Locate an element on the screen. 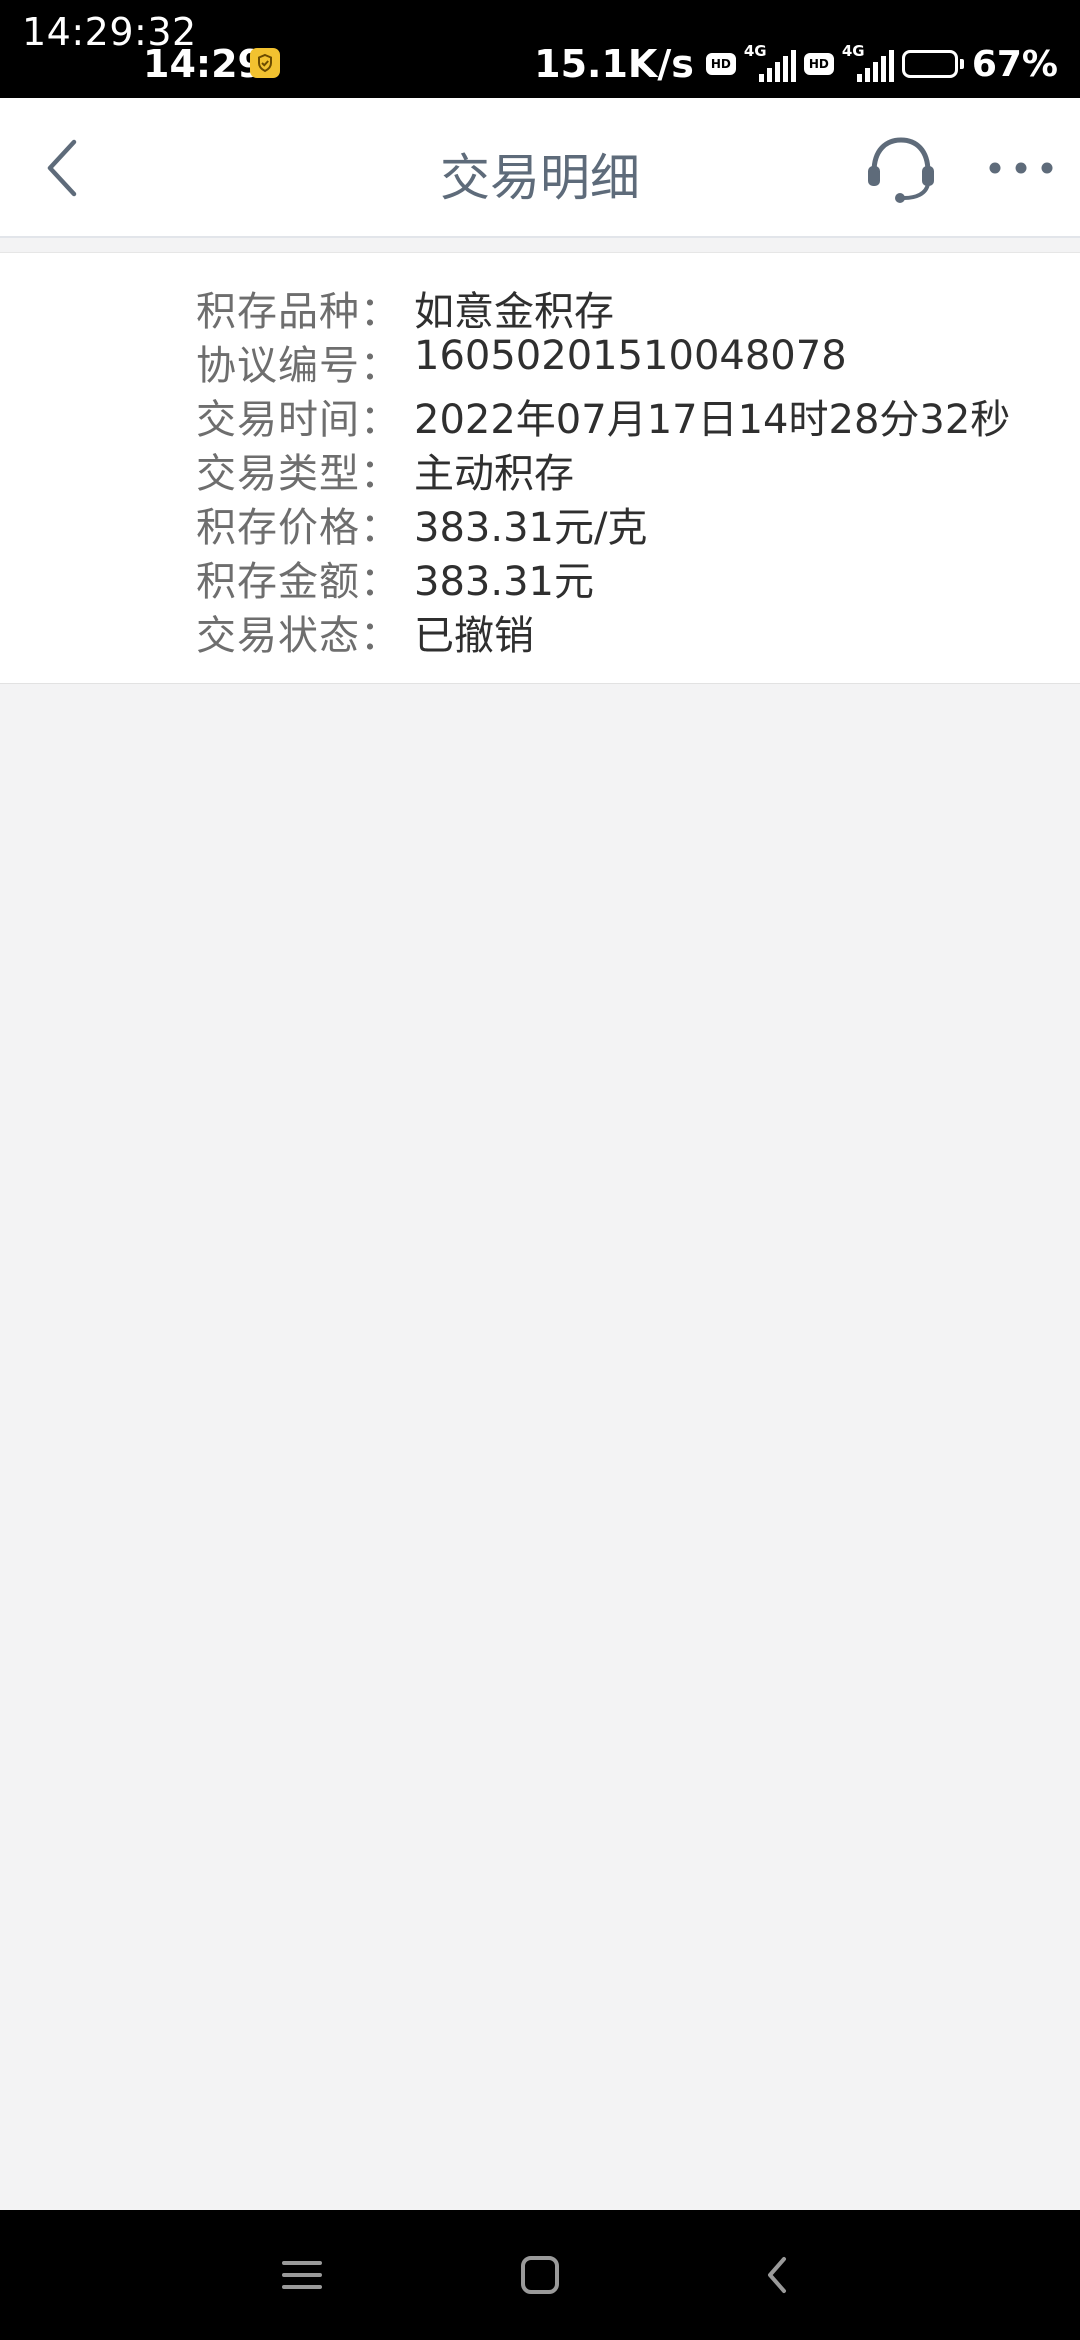 This screenshot has height=2340, width=1080. detail-value: 2022年07月17日14时28分32秒 is located at coordinates (712, 420).